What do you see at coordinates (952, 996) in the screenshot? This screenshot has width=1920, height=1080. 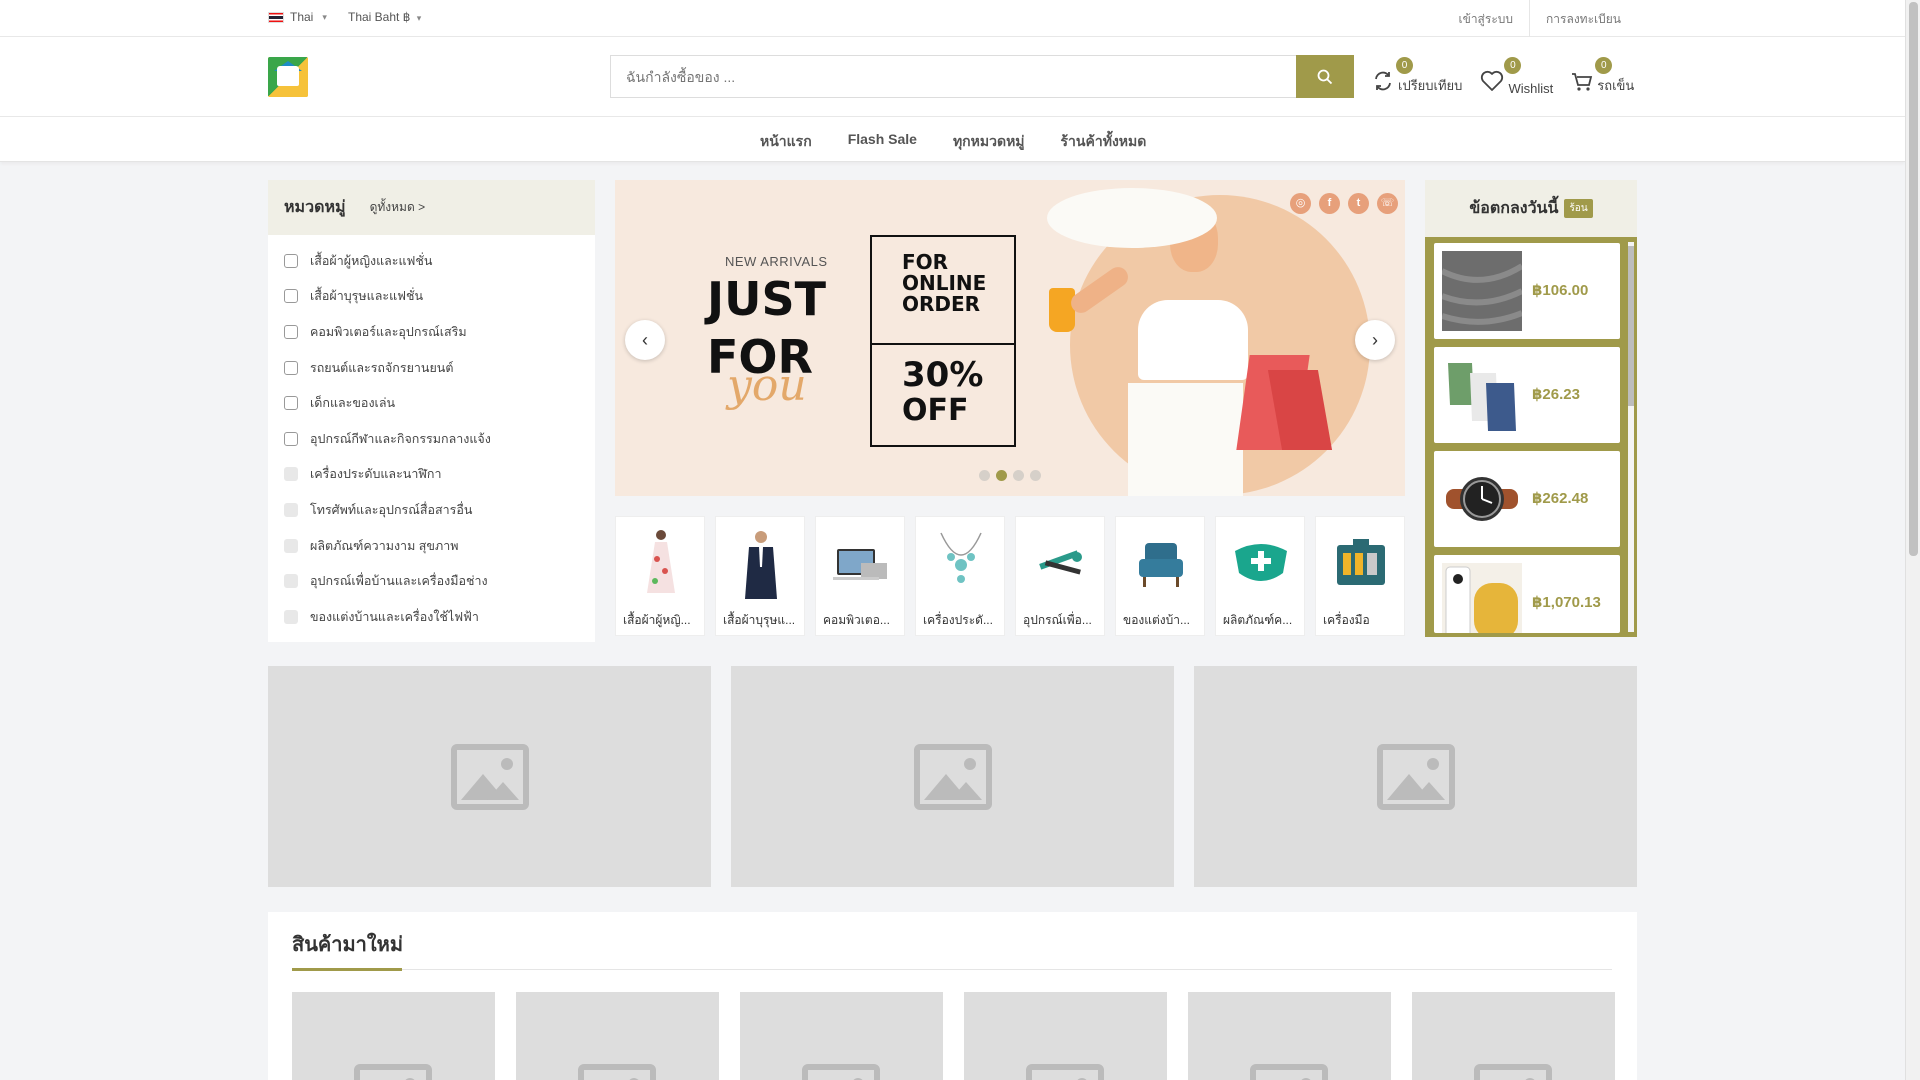 I see `new-products-section: สินค้ามาใหม่` at bounding box center [952, 996].